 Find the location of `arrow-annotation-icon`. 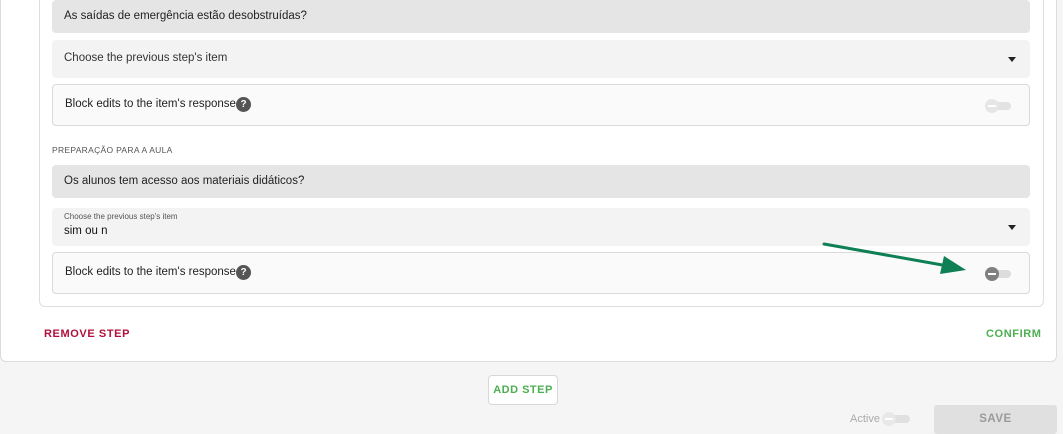

arrow-annotation-icon is located at coordinates (894, 258).